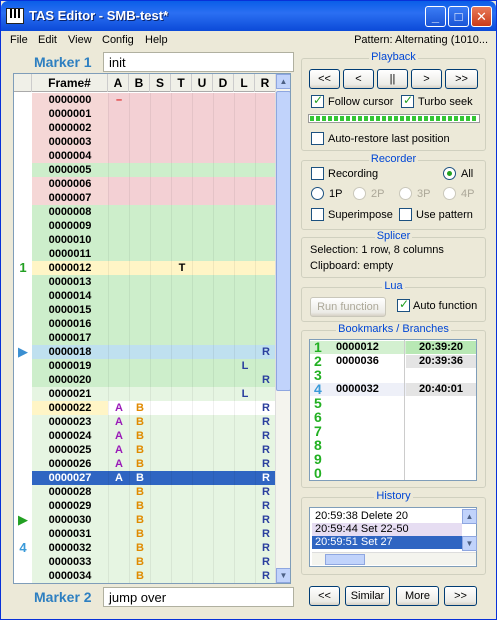 The image size is (497, 620). What do you see at coordinates (265, 83) in the screenshot?
I see `header-r: R` at bounding box center [265, 83].